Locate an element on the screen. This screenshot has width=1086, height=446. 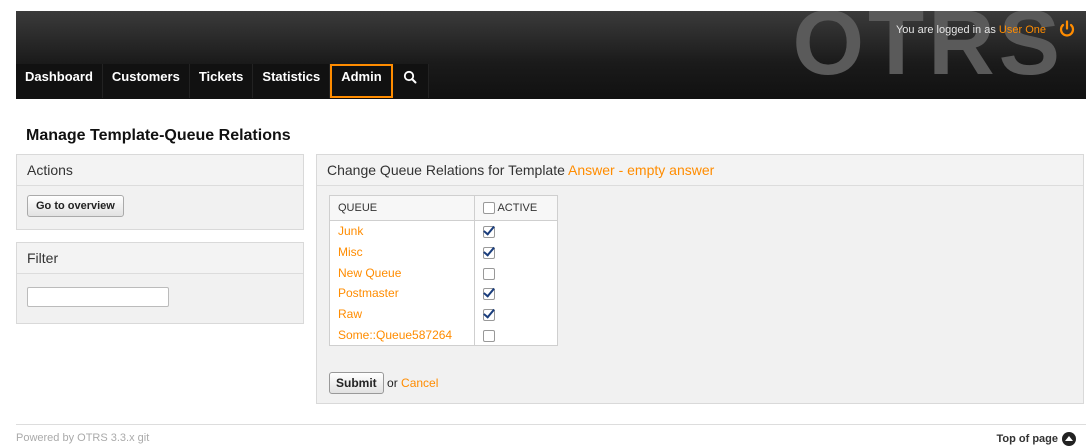
table-header-row: QUEUE ACTIVE is located at coordinates (443, 208).